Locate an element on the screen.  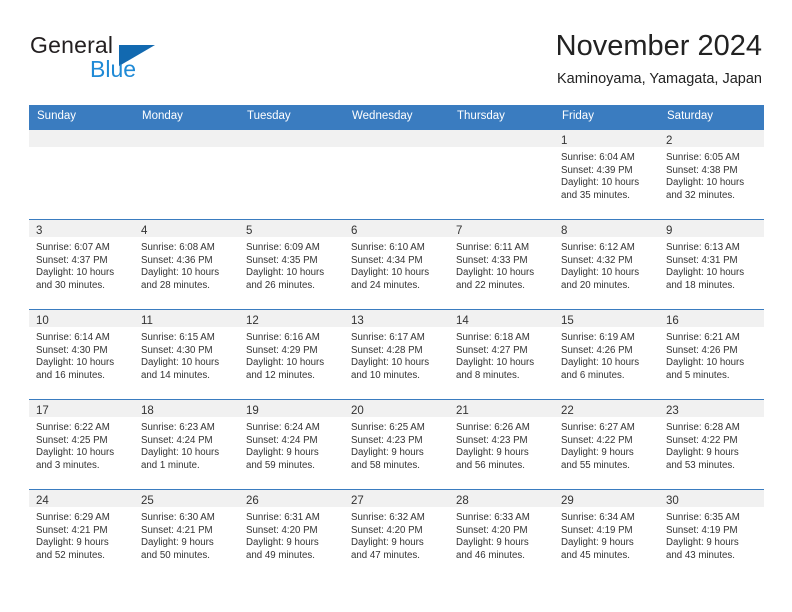
daylight-duration-line2: and 22 minutes. is located at coordinates (490, 285).